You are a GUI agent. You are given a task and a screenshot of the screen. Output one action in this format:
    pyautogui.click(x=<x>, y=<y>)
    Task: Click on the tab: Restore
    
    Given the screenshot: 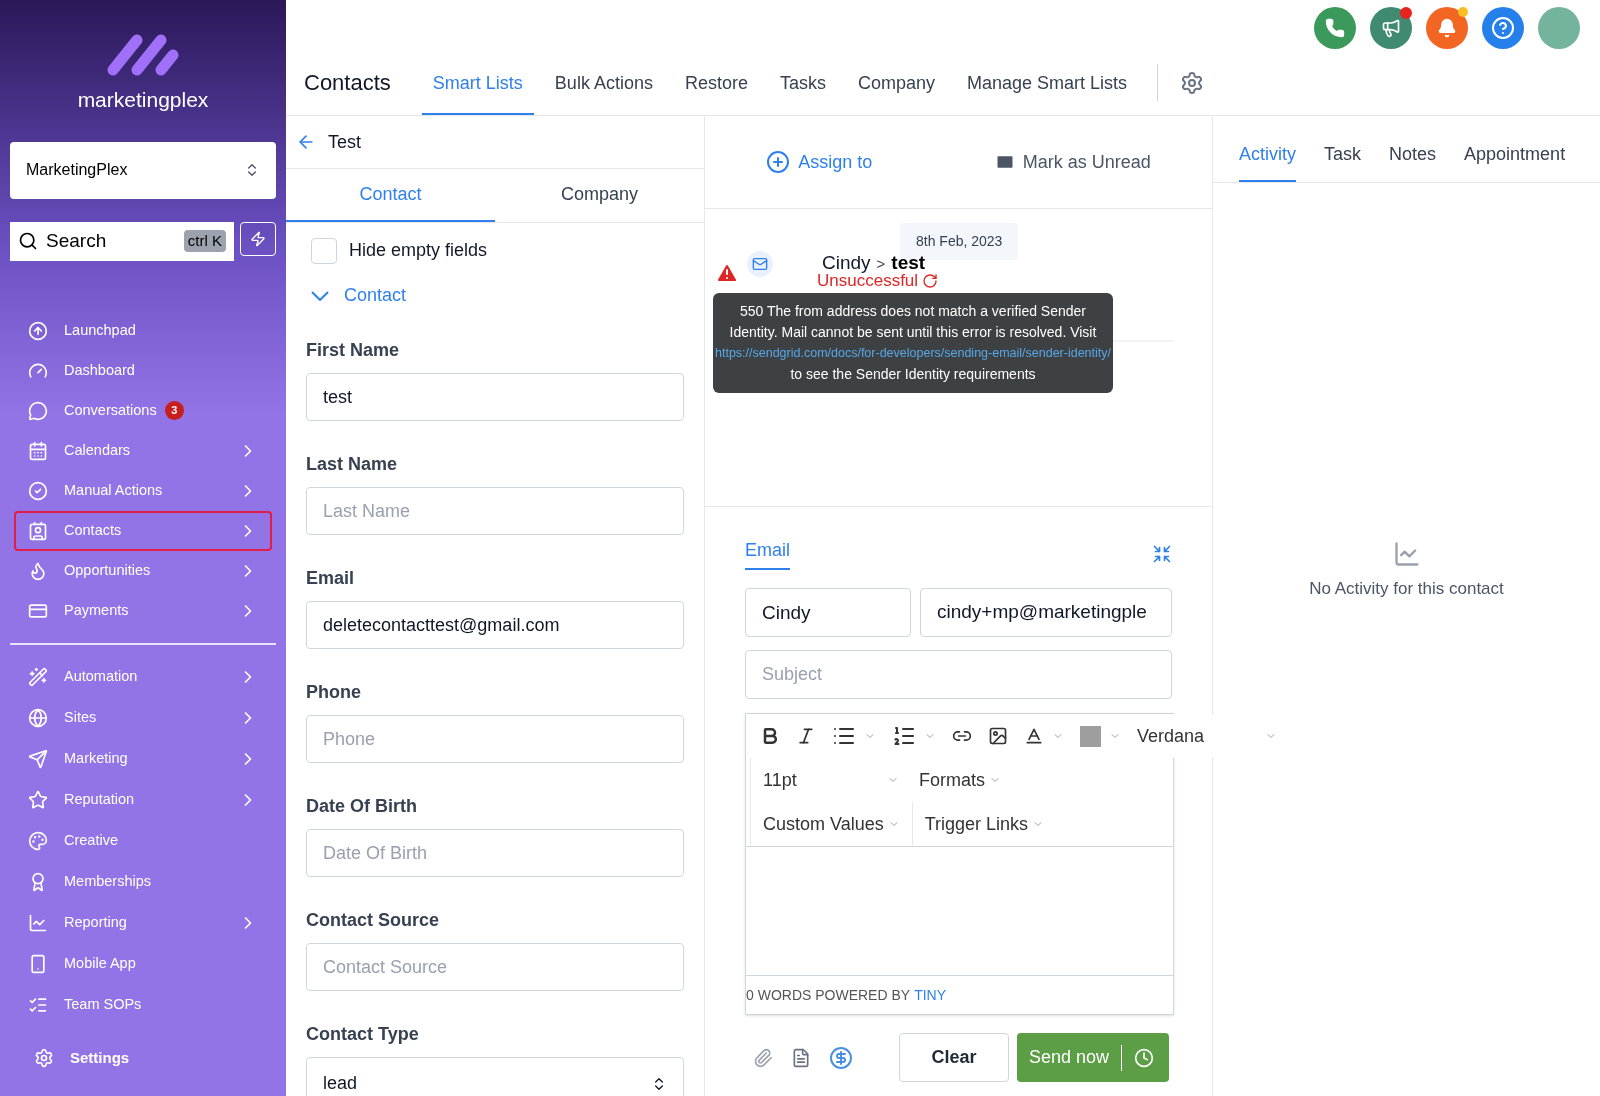 What is the action you would take?
    pyautogui.click(x=716, y=82)
    